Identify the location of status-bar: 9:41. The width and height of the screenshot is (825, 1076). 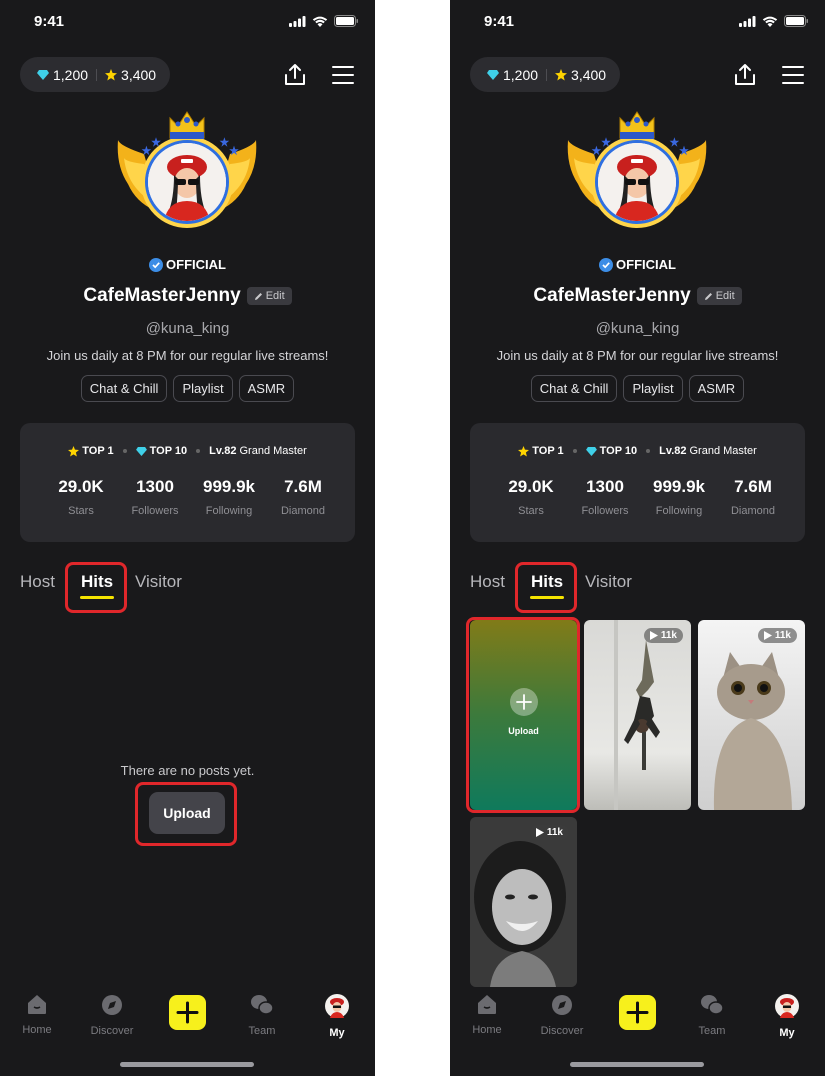
(187, 22).